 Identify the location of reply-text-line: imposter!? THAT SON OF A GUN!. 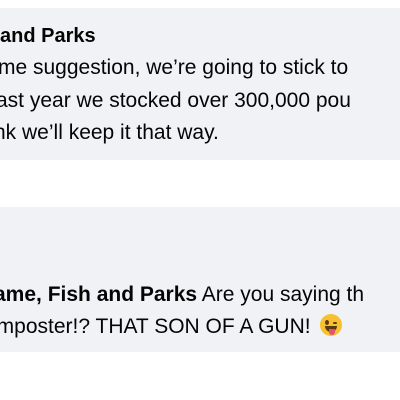
(171, 327).